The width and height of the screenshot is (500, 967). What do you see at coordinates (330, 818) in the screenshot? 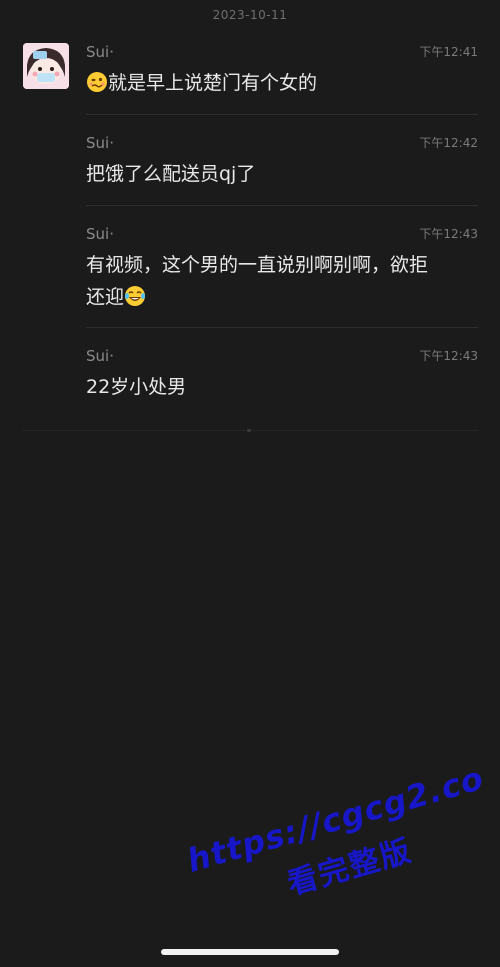
I see `watermark: https://cgcg2.co 看完整版` at bounding box center [330, 818].